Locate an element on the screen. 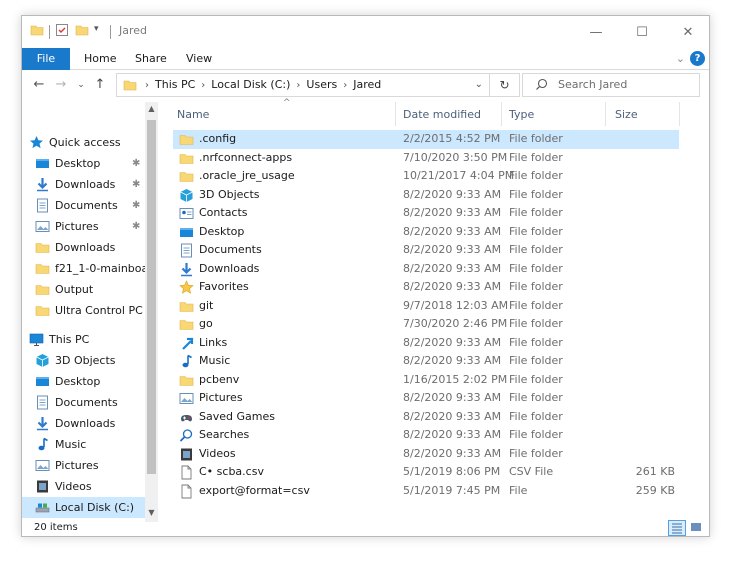 The width and height of the screenshot is (730, 561). file-row: Pictures 8/2/2020 9:33 AM File folder is located at coordinates (426, 398).